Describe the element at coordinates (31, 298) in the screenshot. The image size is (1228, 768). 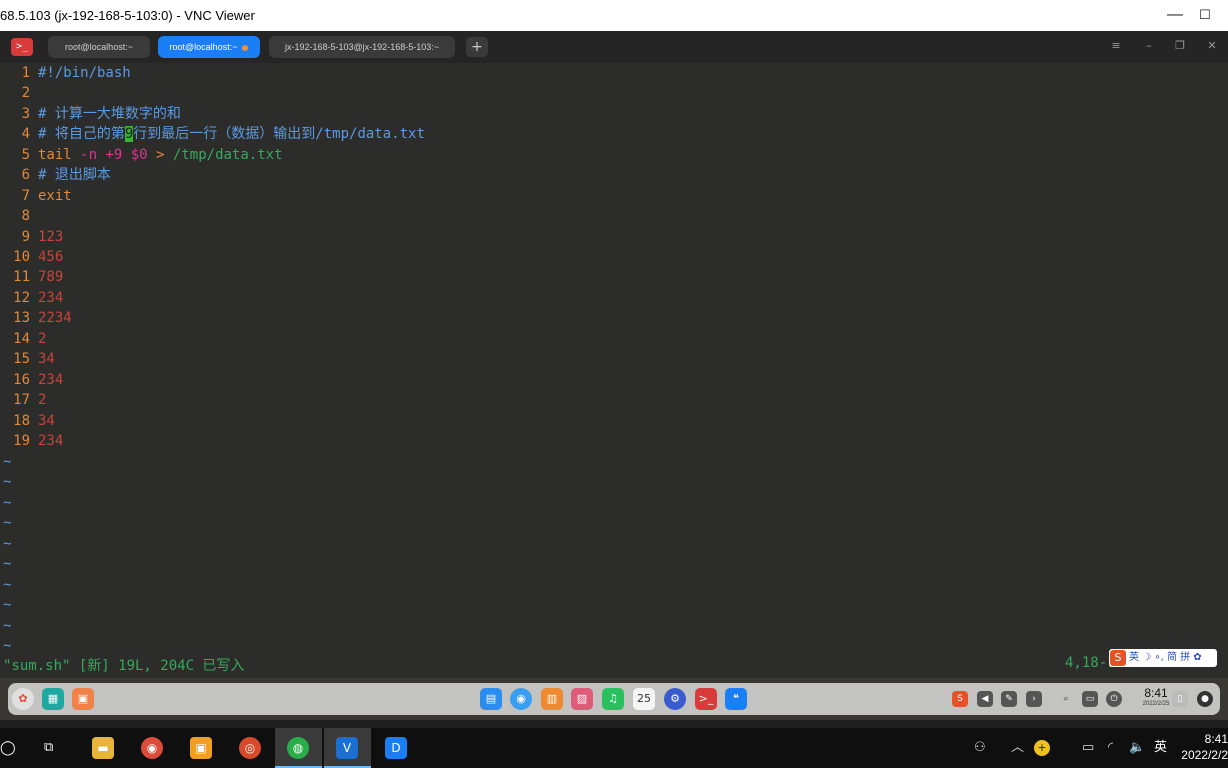
I see `code-line: 12 234` at that location.